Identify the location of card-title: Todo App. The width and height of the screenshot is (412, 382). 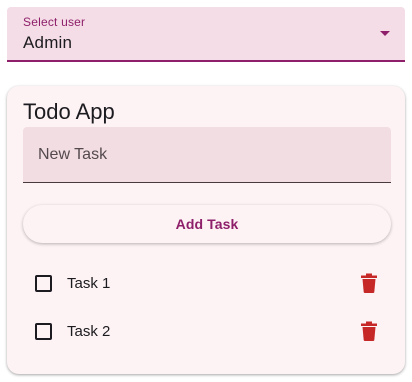
(69, 111).